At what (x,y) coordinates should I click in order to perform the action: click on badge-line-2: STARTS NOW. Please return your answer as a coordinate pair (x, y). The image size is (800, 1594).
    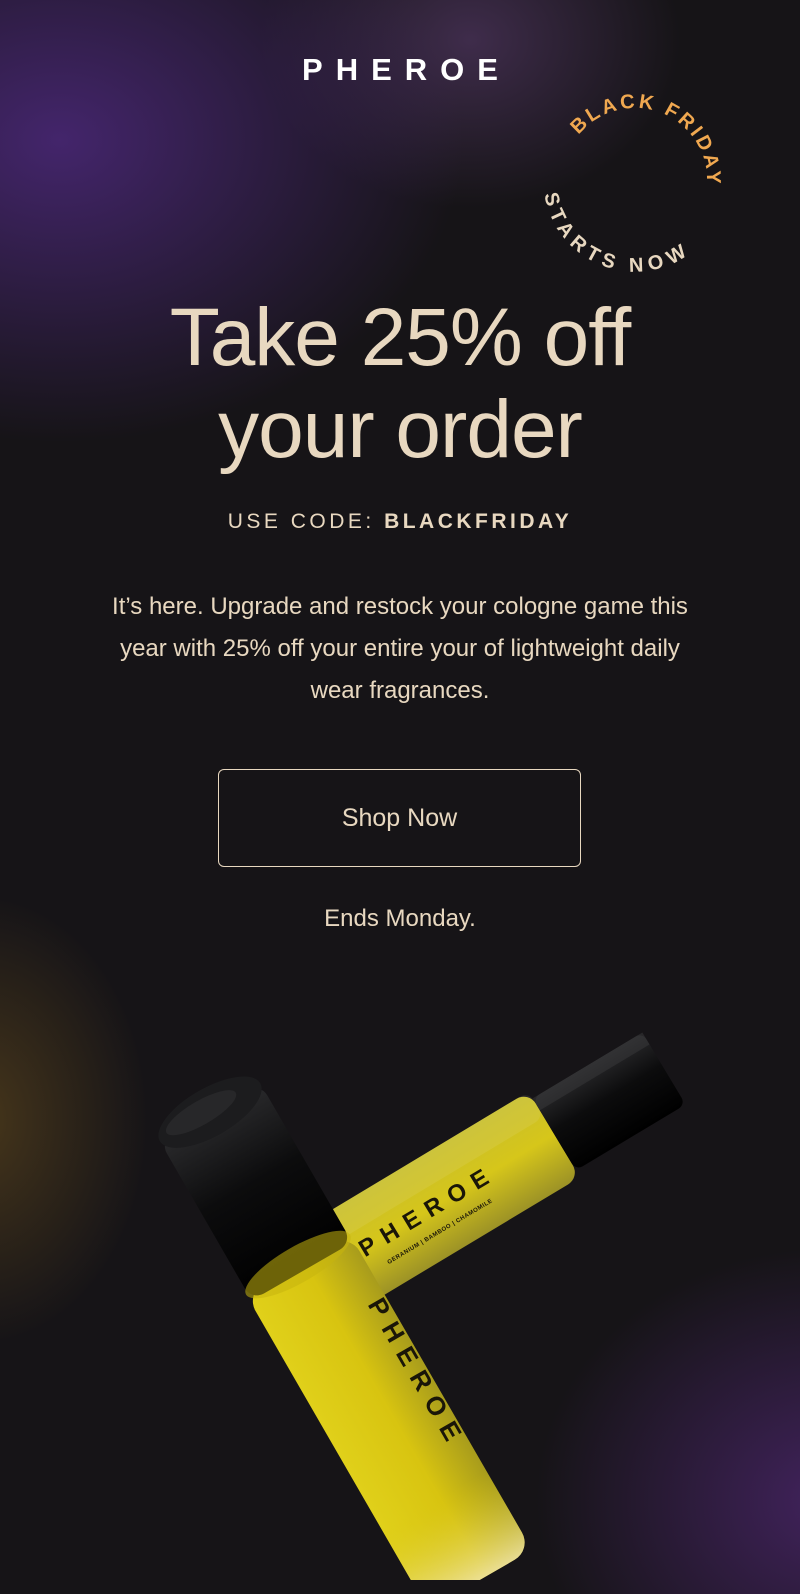
    Looking at the image, I should click on (616, 231).